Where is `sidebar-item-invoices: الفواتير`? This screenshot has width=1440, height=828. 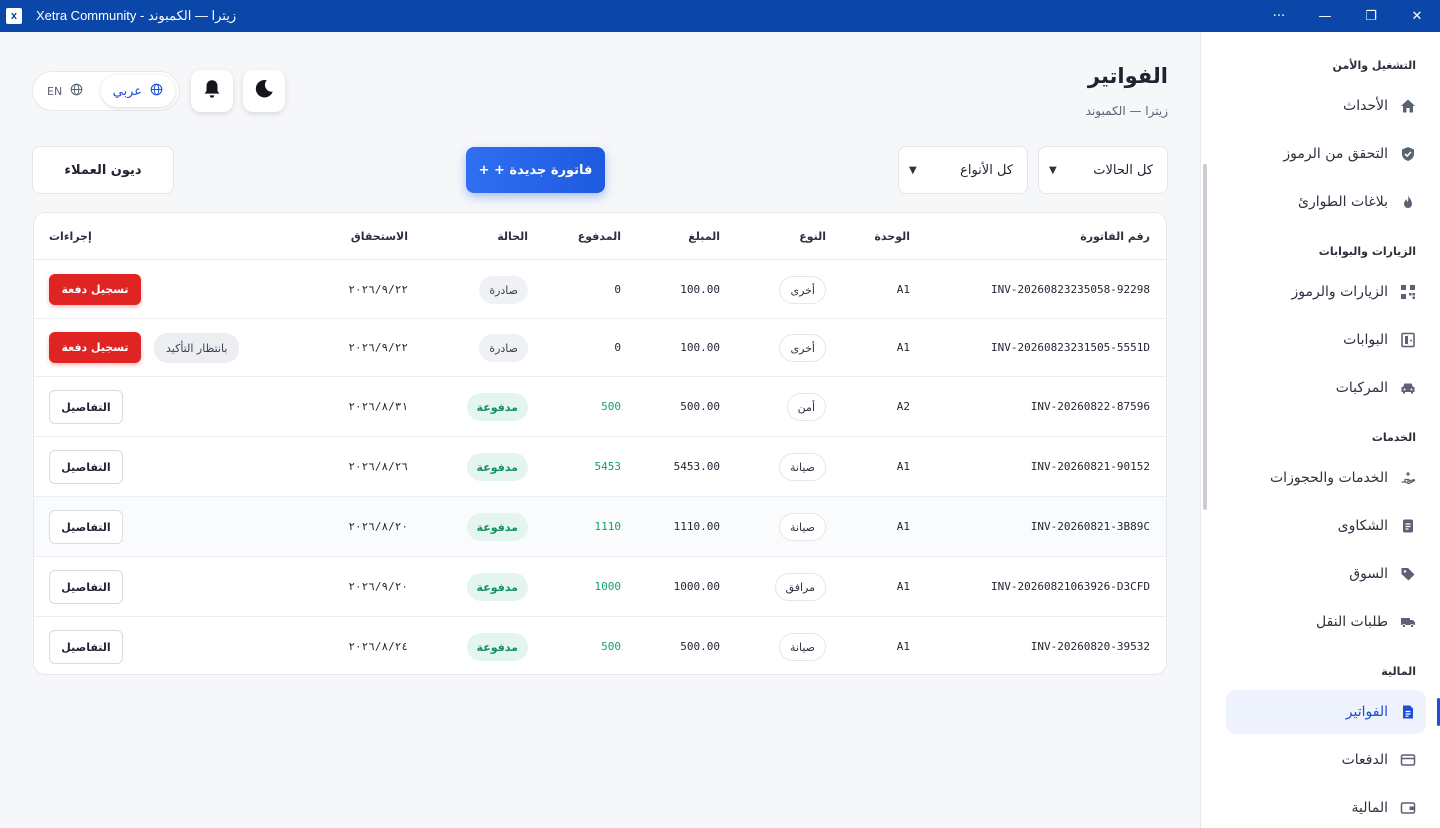 sidebar-item-invoices: الفواتير is located at coordinates (1326, 712).